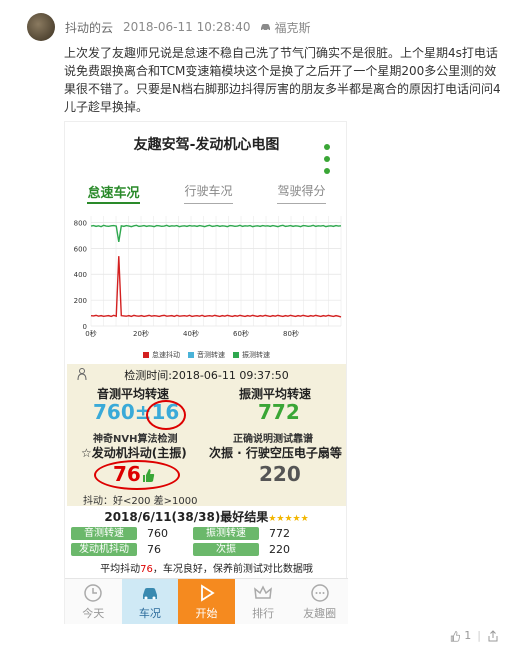 Image resolution: width=509 pixels, height=668 pixels. What do you see at coordinates (263, 591) in the screenshot?
I see `crown-icon` at bounding box center [263, 591].